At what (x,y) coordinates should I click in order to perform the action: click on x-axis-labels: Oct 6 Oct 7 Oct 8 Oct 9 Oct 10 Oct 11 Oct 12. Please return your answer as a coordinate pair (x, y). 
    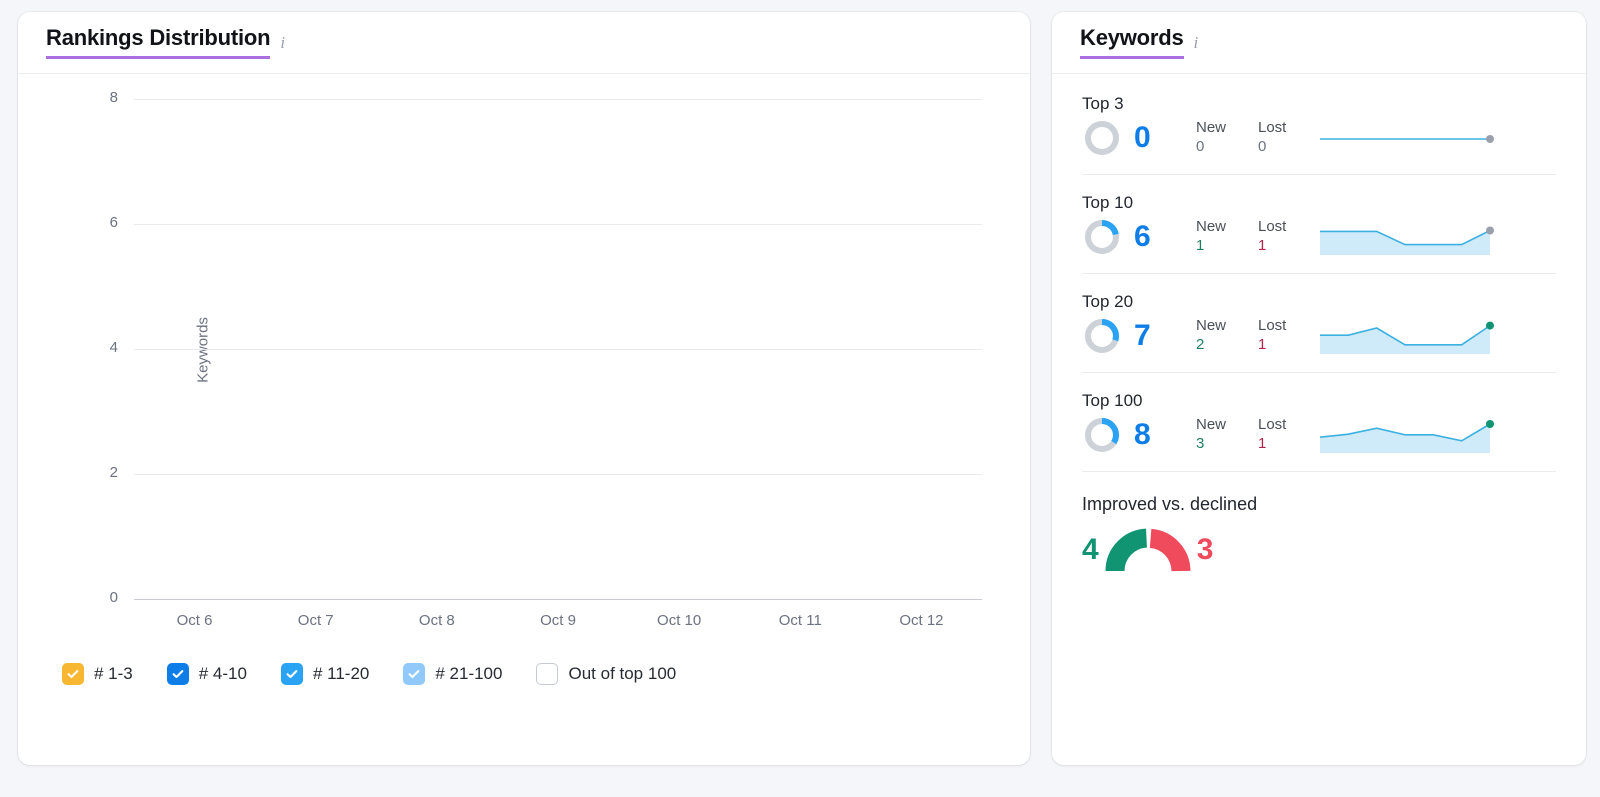
    Looking at the image, I should click on (558, 620).